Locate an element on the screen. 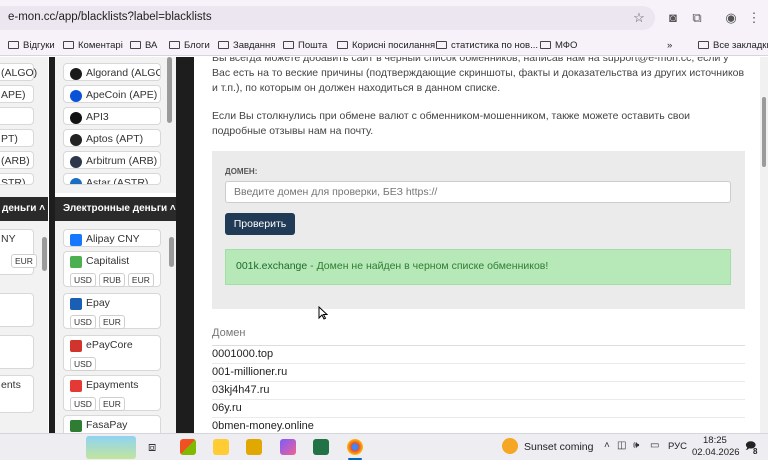  table-row: 03kj4h47.ru is located at coordinates (478, 391).